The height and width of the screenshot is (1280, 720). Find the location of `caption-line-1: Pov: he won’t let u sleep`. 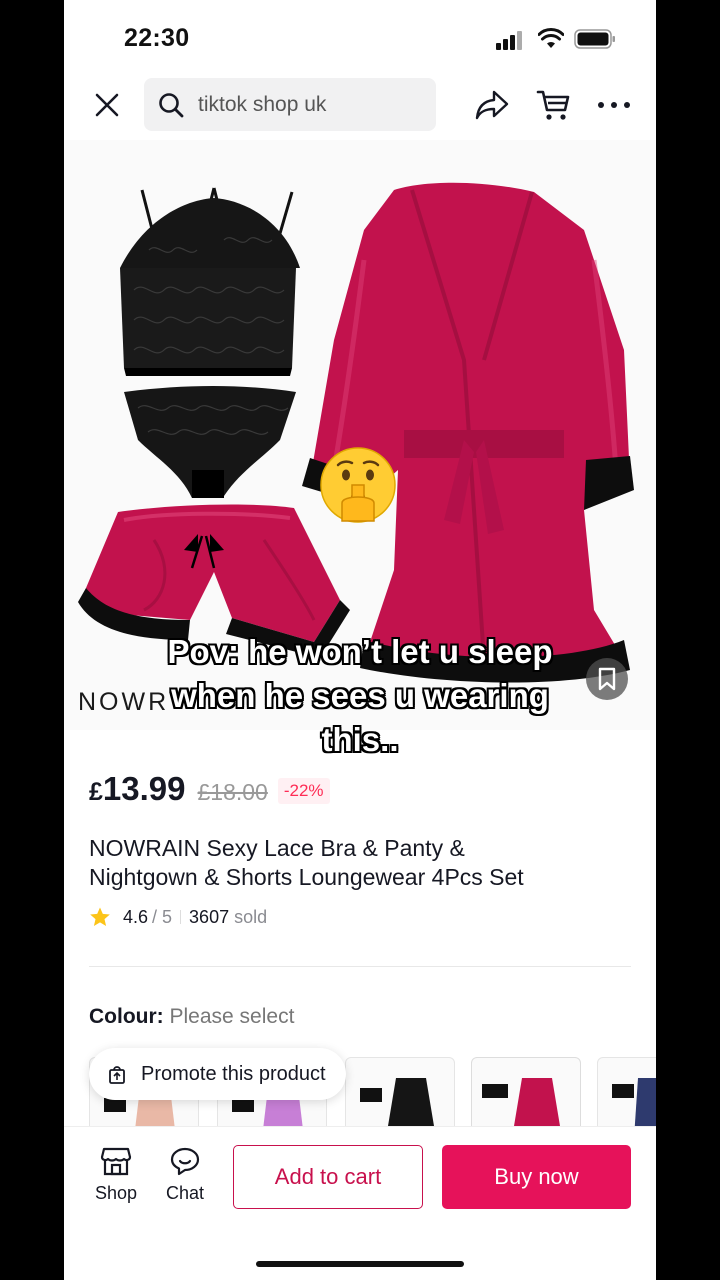

caption-line-1: Pov: he won’t let u sleep is located at coordinates (360, 651).